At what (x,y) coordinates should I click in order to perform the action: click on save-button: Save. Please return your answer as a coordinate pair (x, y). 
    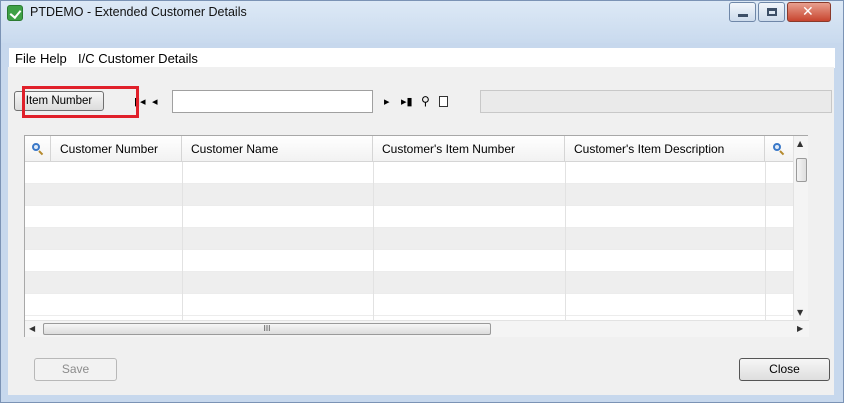
    Looking at the image, I should click on (75, 369).